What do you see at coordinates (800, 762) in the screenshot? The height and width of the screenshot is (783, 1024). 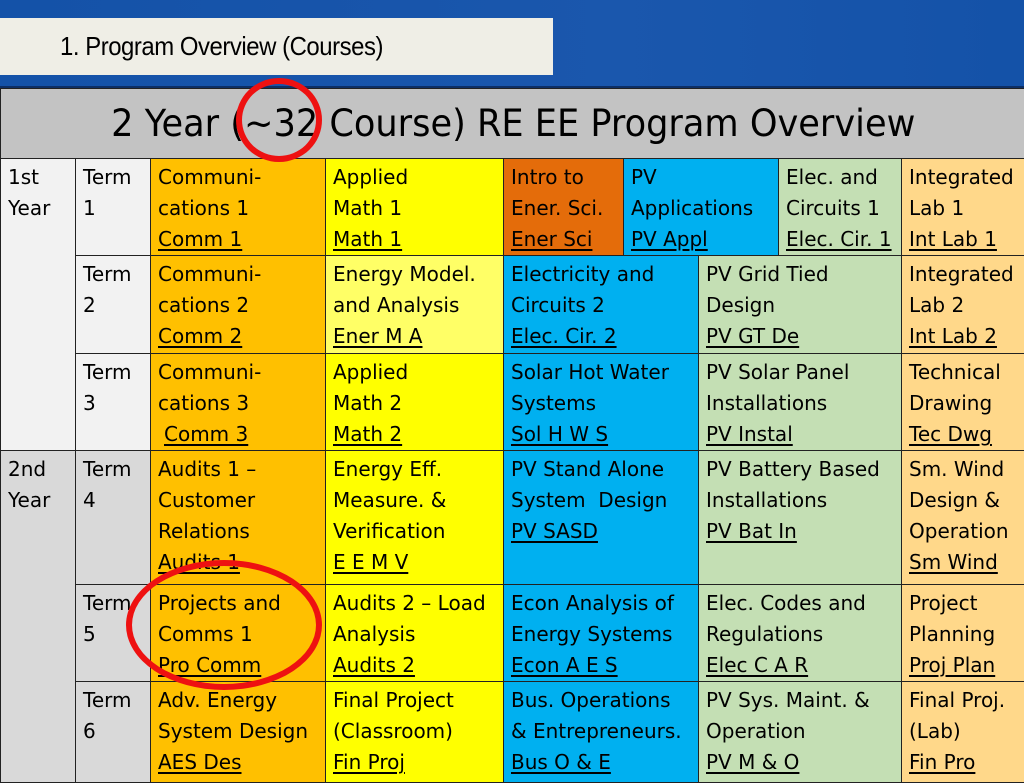 I see `course-code-link: PV M & O` at bounding box center [800, 762].